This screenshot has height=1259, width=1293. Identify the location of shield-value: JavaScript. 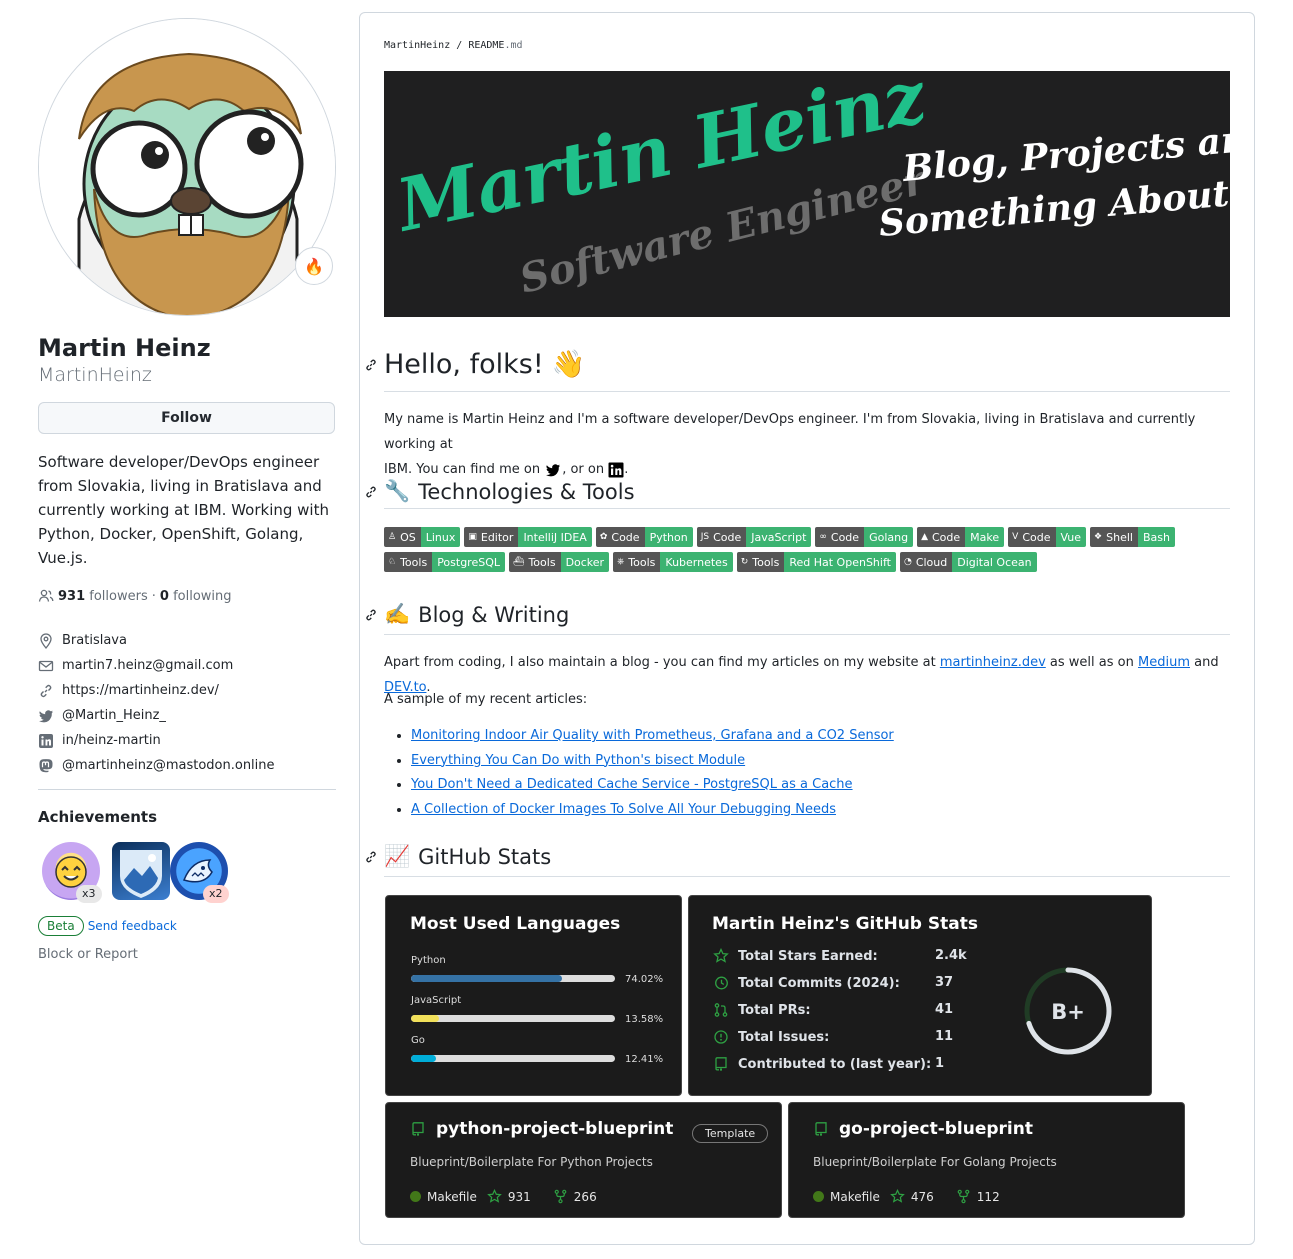
(779, 537).